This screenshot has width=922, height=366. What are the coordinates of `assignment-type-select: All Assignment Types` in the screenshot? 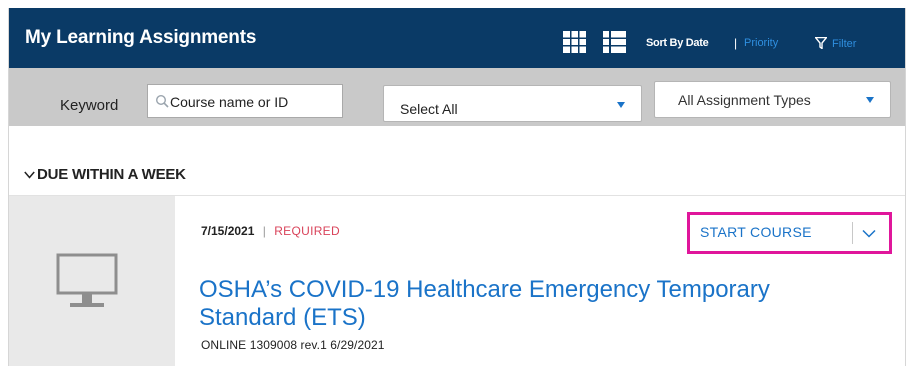 It's located at (772, 99).